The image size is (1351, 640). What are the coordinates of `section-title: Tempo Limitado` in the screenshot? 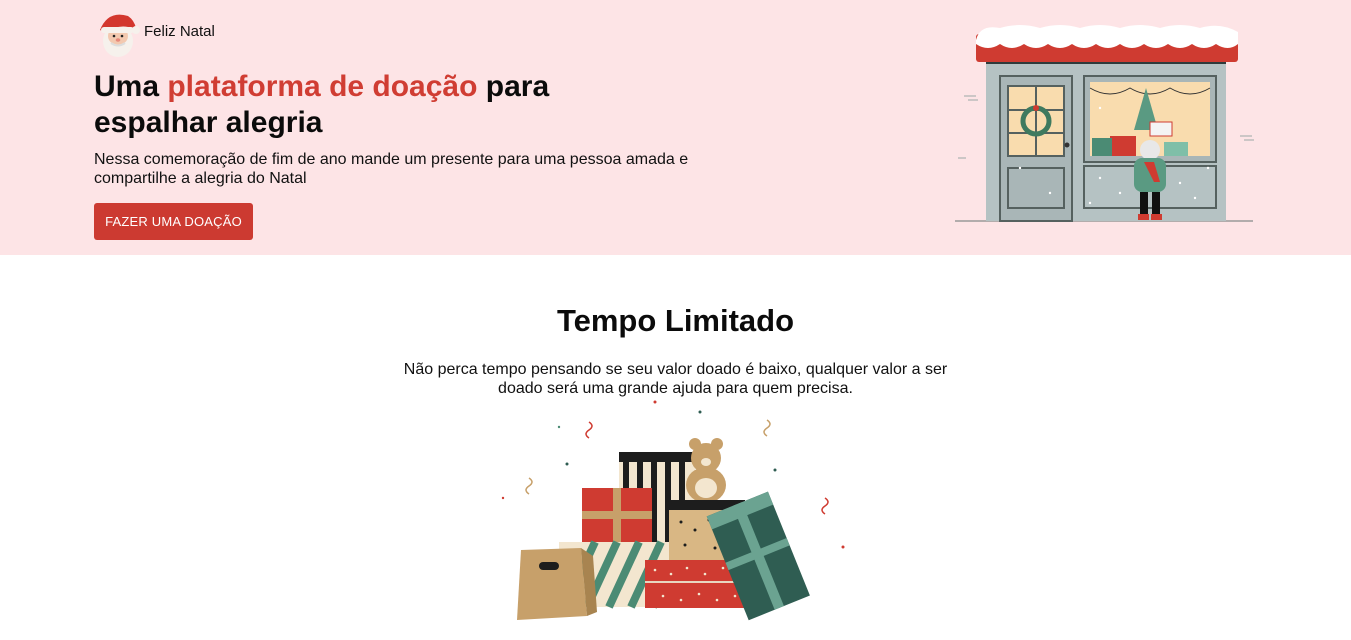 It's located at (675, 320).